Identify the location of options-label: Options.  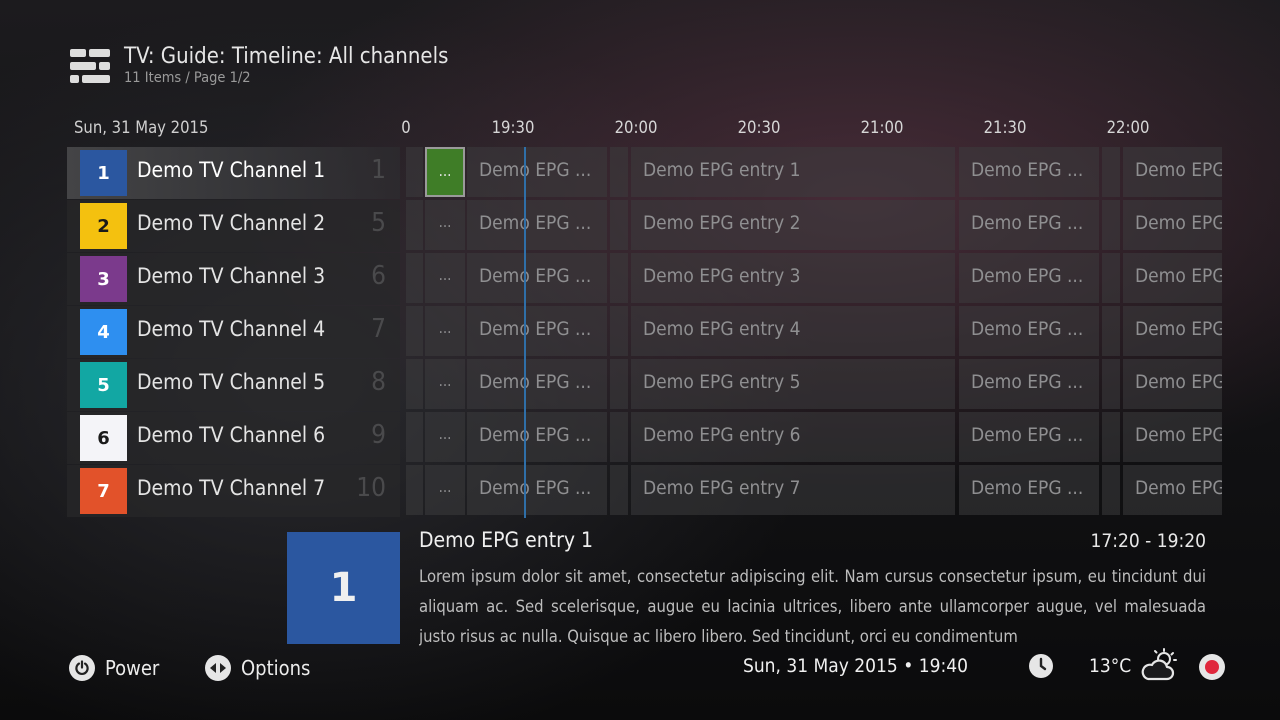
(276, 668).